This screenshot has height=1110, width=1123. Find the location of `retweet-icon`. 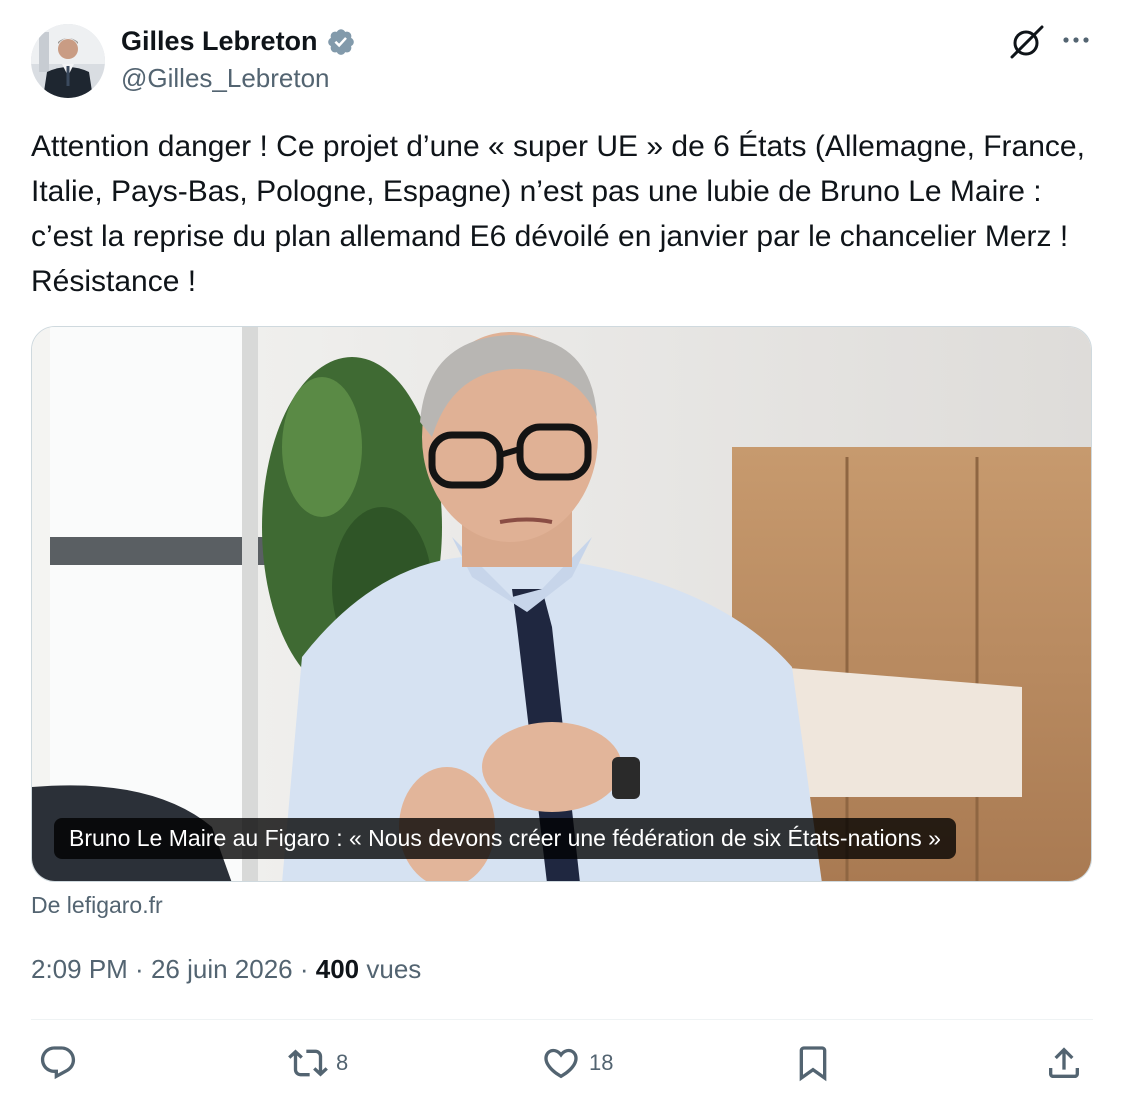

retweet-icon is located at coordinates (308, 1063).